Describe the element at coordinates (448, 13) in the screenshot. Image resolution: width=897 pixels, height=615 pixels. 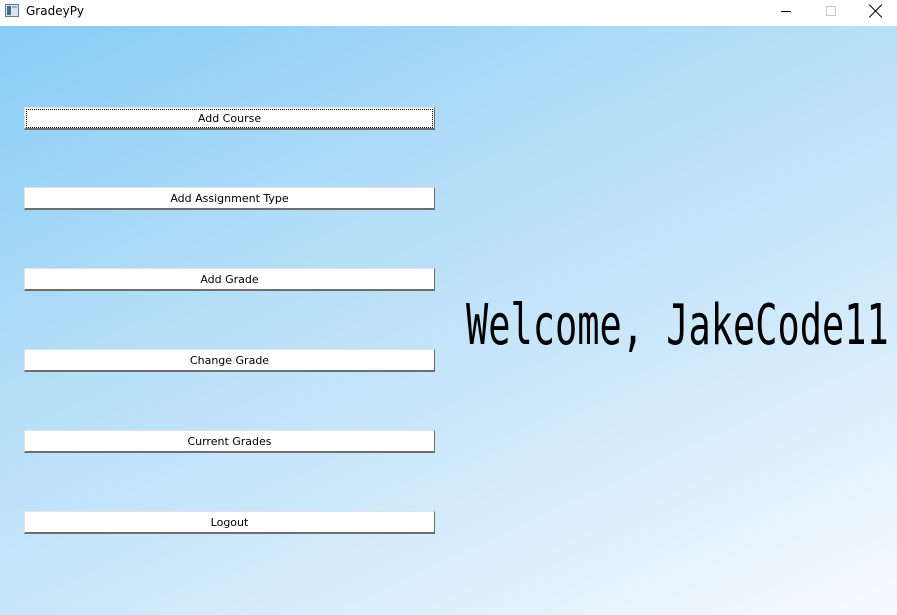
I see `title-bar: GradeyPy` at that location.